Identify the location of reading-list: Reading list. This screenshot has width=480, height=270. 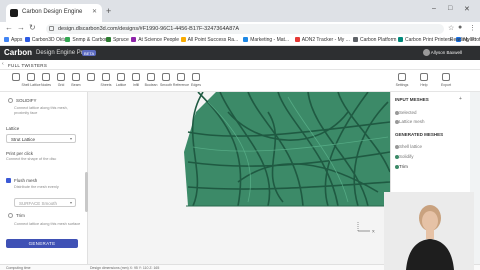
(463, 40).